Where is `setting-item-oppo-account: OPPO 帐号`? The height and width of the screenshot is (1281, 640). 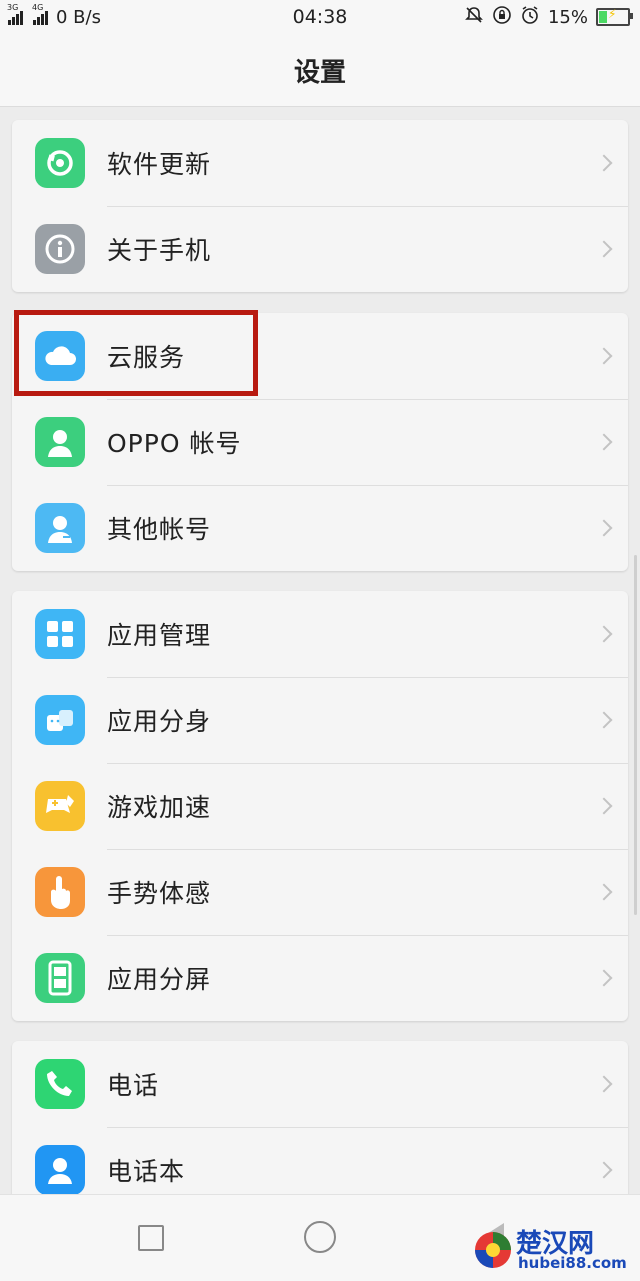
setting-item-oppo-account: OPPO 帐号 is located at coordinates (320, 442).